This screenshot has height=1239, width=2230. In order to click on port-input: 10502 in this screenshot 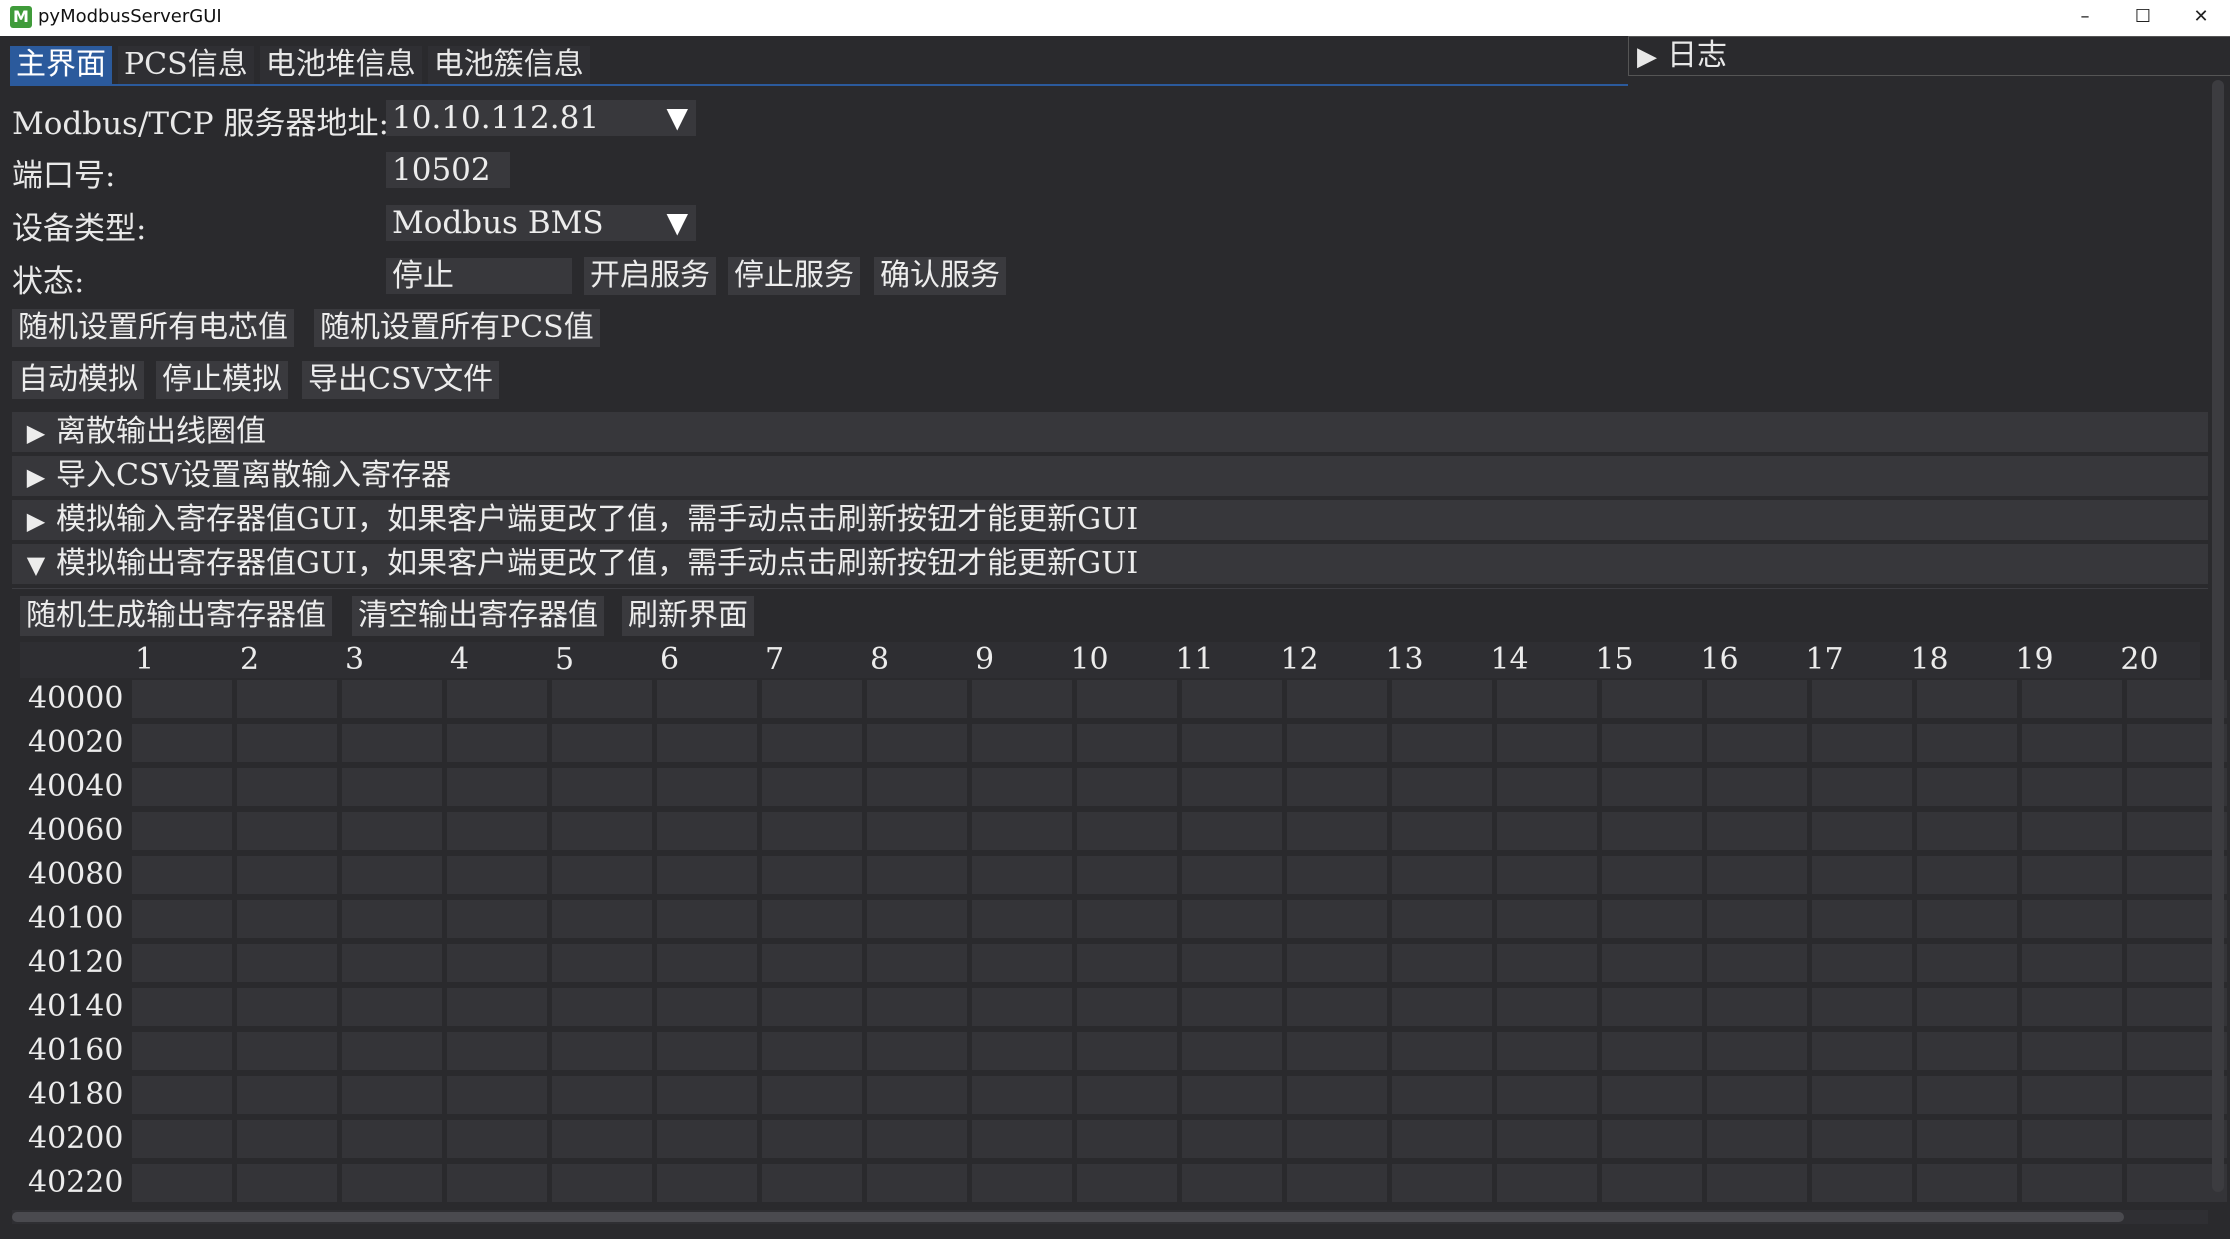, I will do `click(448, 170)`.